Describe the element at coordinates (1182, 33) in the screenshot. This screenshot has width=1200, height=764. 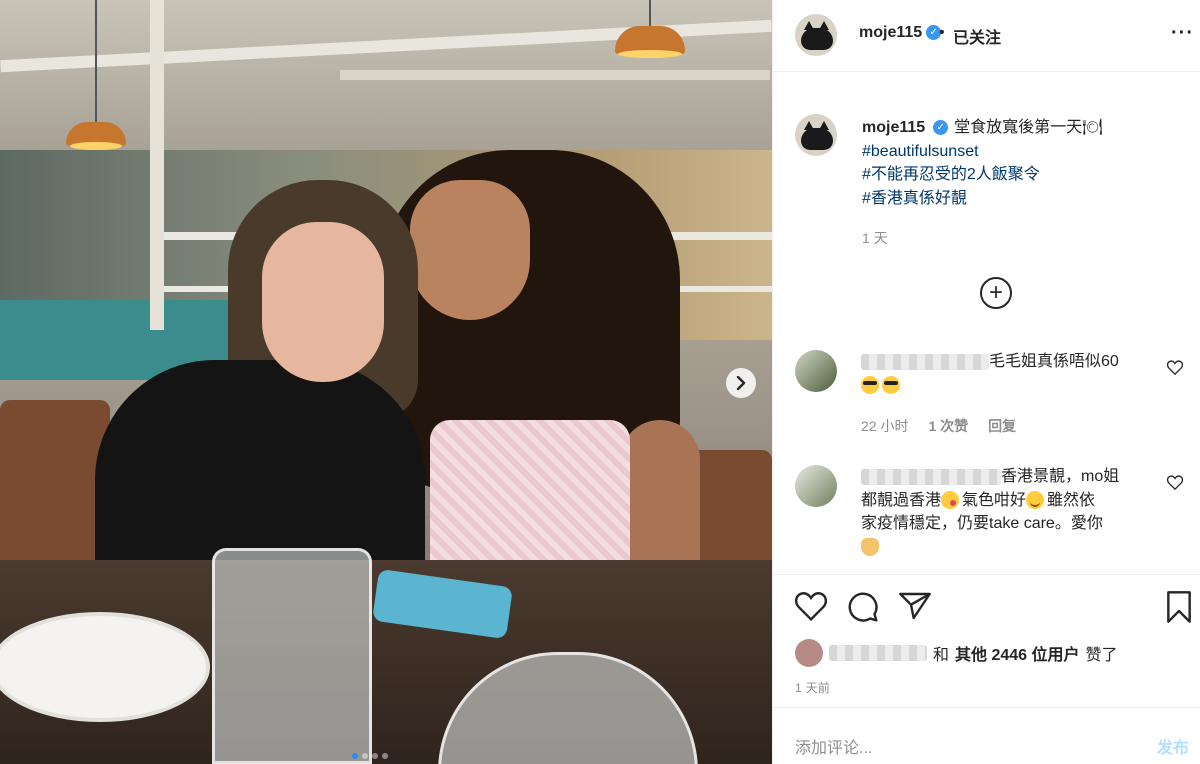
I see `more-horizontal-icon: ···` at that location.